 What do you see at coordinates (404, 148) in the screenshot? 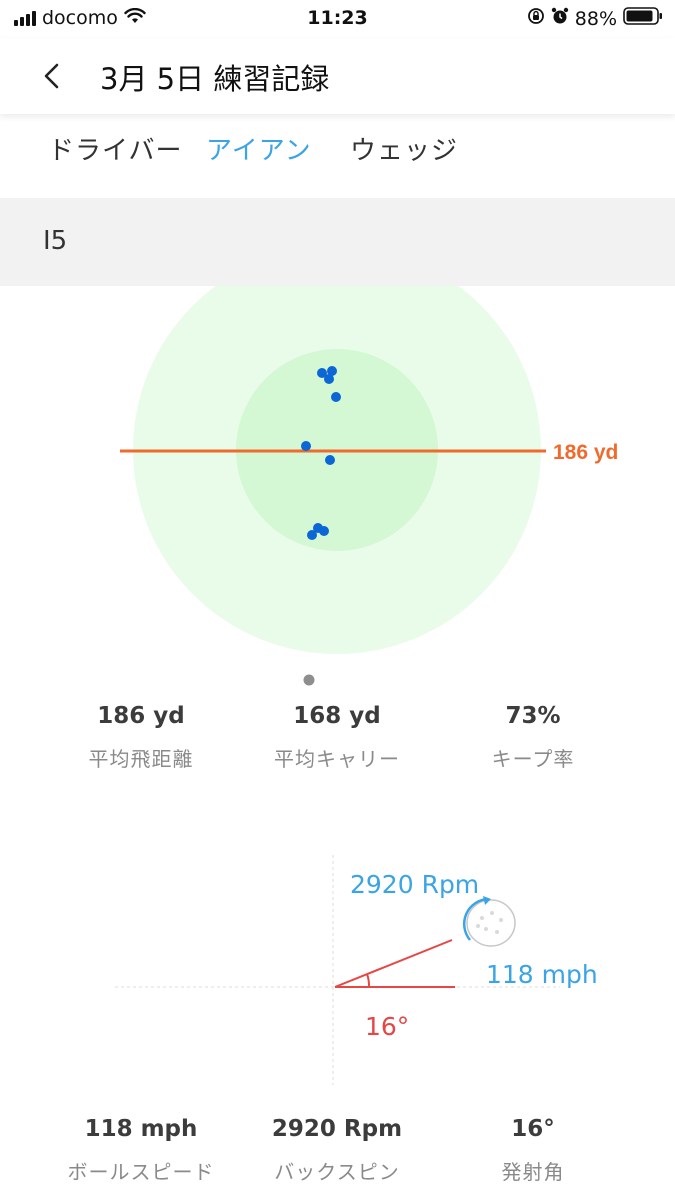
I see `tab-wedge: ウェッジ` at bounding box center [404, 148].